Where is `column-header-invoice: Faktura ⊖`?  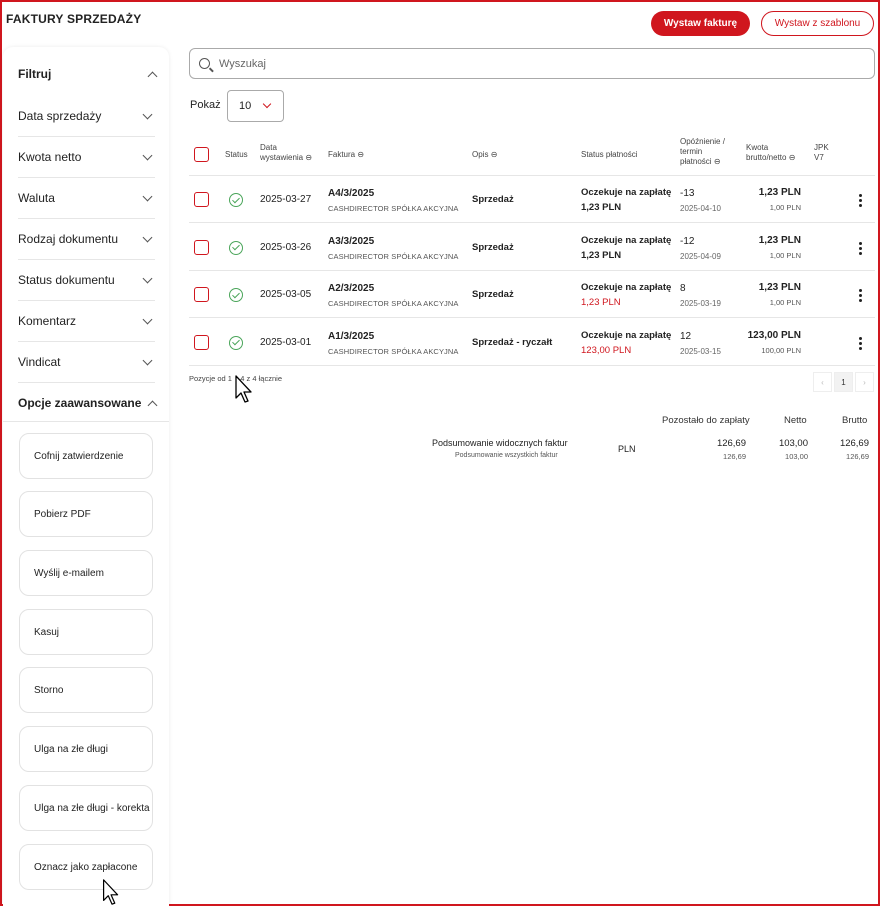
column-header-invoice: Faktura ⊖ is located at coordinates (346, 155).